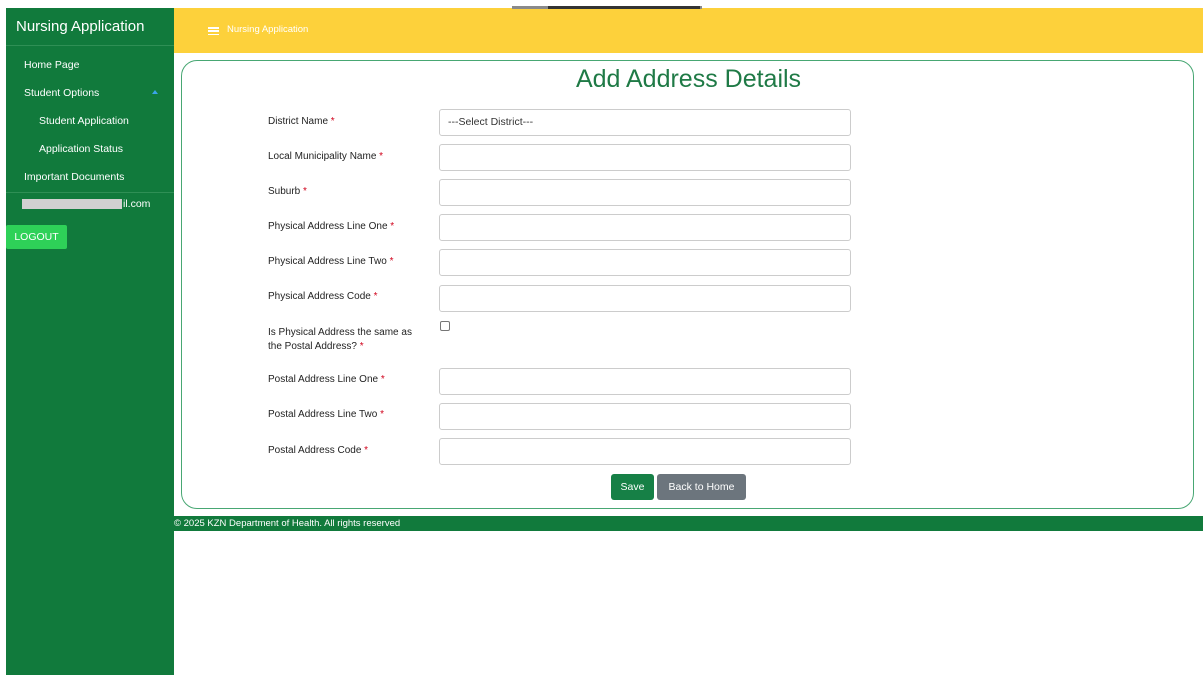  Describe the element at coordinates (287, 191) in the screenshot. I see `suburb-label: Suburb *` at that location.